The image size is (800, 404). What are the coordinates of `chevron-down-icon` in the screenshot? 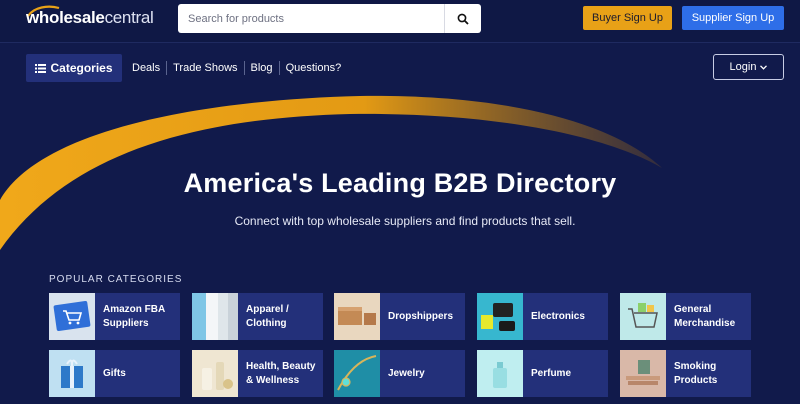 It's located at (764, 67).